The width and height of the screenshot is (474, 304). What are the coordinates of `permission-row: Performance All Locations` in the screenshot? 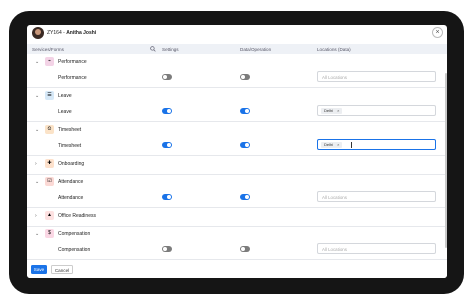 It's located at (237, 78).